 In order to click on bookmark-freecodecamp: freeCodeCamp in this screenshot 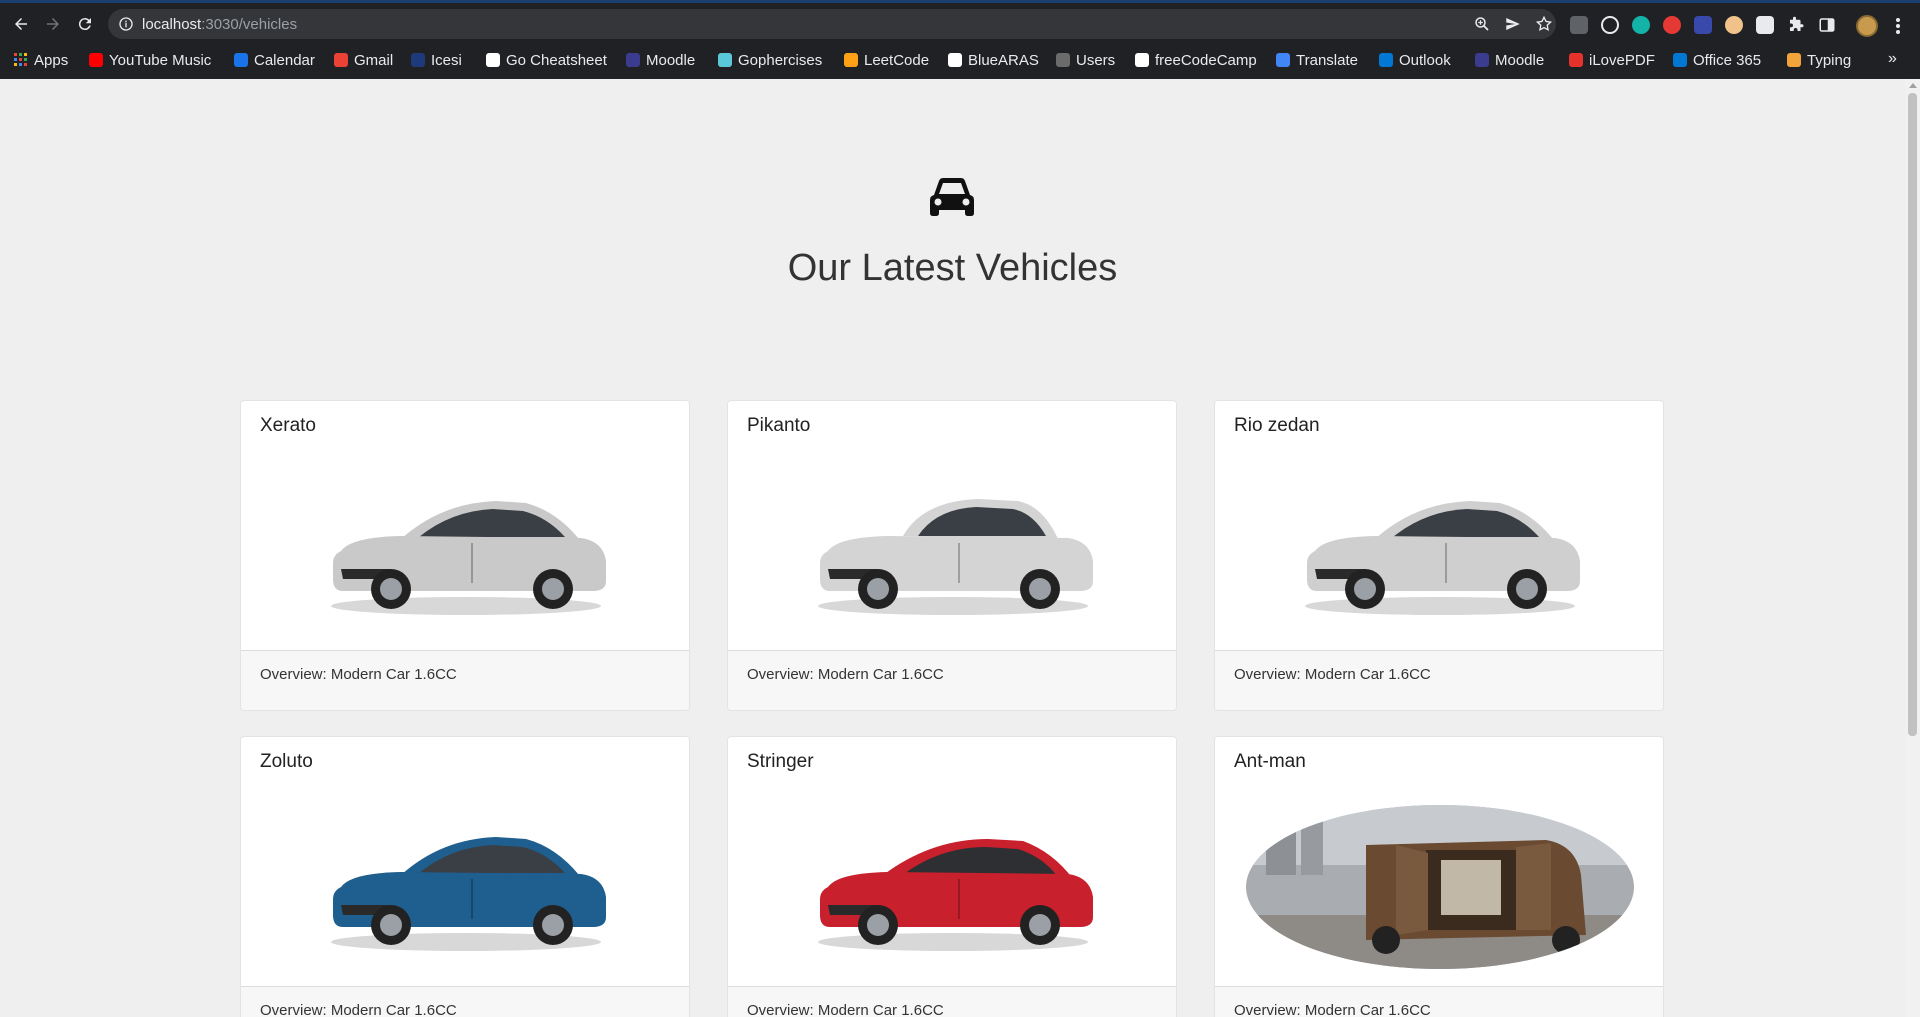, I will do `click(1196, 60)`.